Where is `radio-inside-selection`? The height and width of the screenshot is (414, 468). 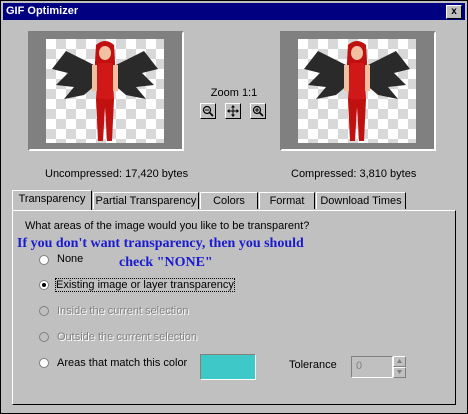 radio-inside-selection is located at coordinates (44, 311).